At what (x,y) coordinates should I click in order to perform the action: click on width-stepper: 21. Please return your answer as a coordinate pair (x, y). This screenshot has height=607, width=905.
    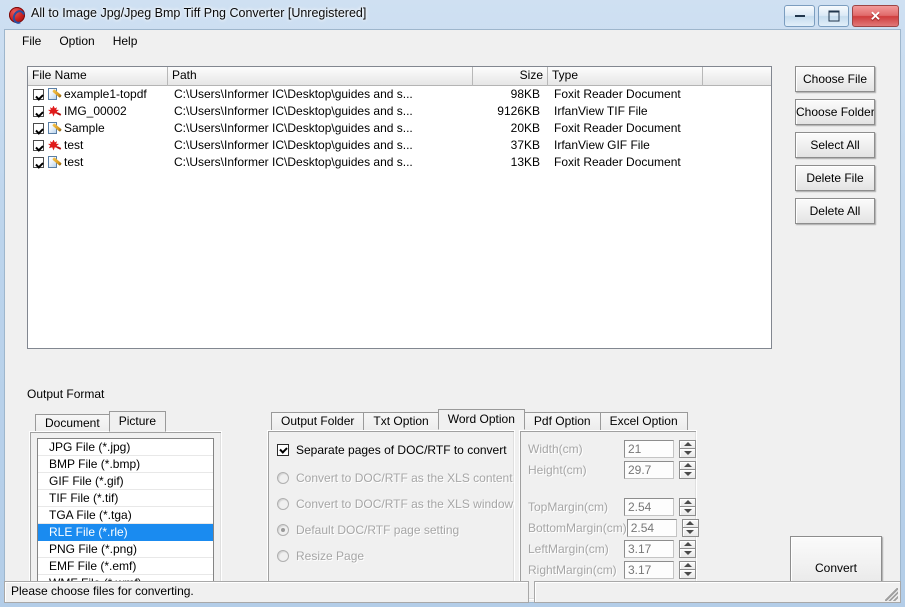
    Looking at the image, I should click on (660, 448).